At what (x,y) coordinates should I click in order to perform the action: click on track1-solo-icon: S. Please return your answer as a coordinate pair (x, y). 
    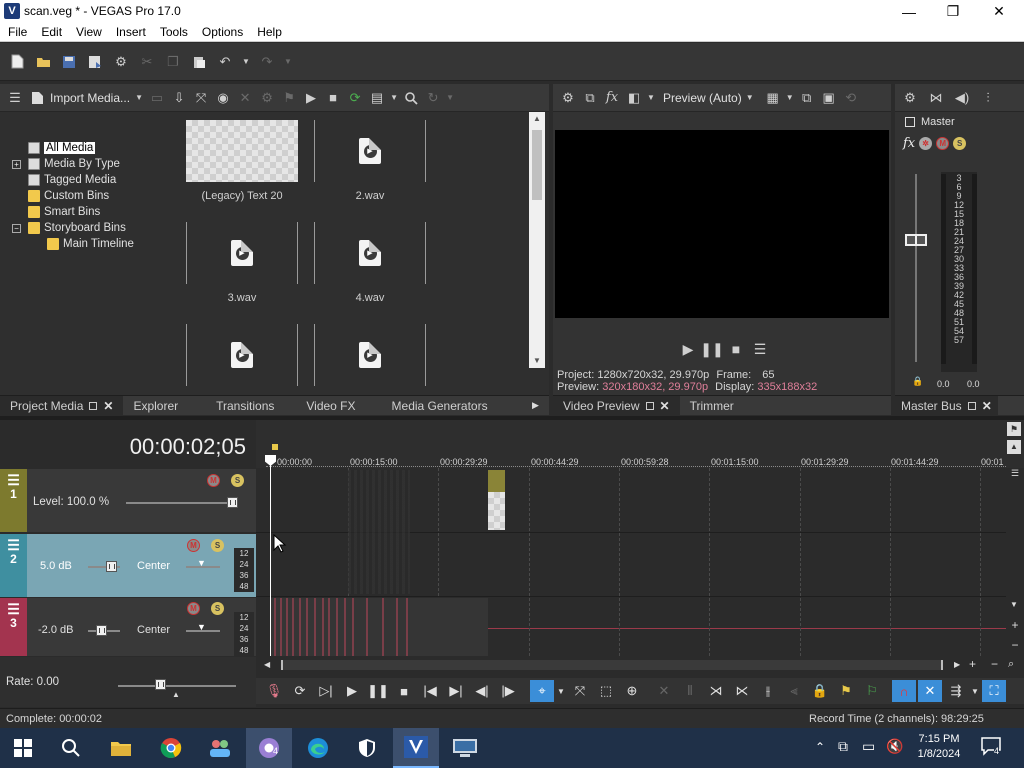
    Looking at the image, I should click on (237, 480).